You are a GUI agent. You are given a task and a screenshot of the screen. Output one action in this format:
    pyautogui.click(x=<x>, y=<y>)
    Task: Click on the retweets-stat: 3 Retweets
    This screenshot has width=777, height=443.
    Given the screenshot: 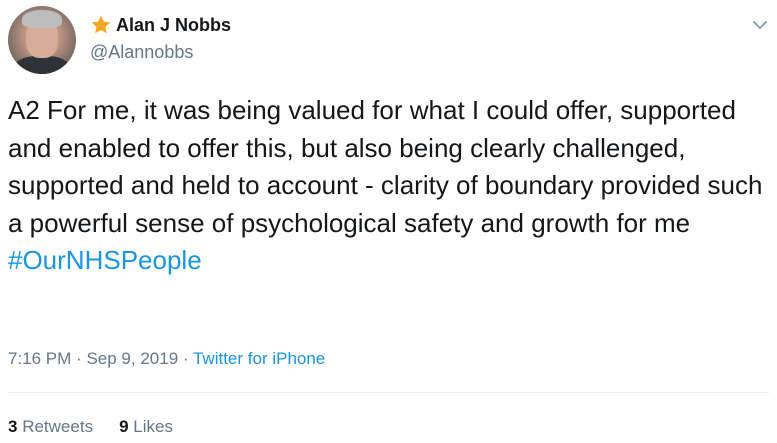 What is the action you would take?
    pyautogui.click(x=50, y=427)
    